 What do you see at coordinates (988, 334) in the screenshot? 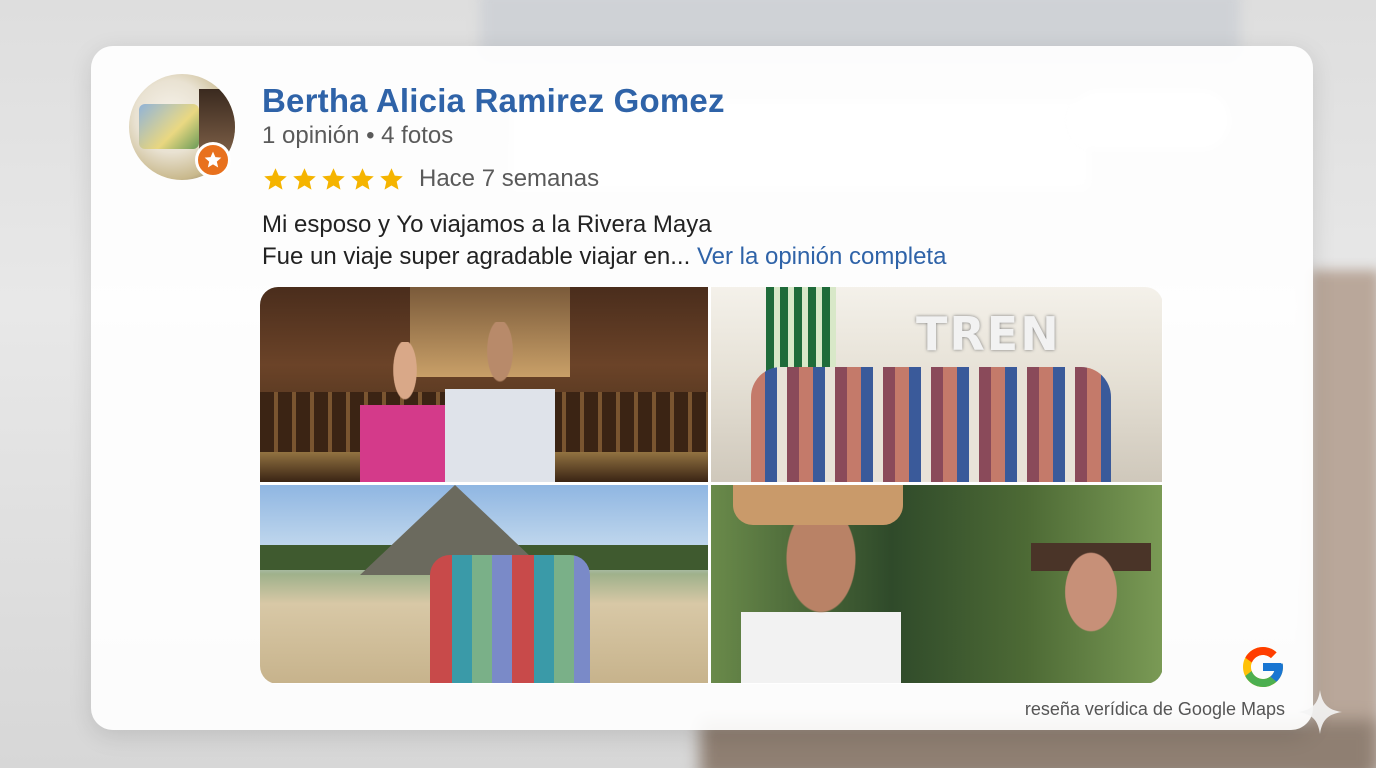
I see `photo-sign-text: TREN` at bounding box center [988, 334].